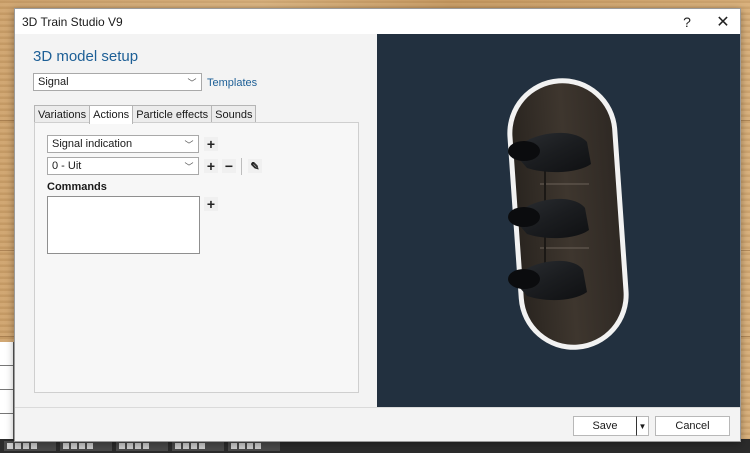  I want to click on window-title: 3D Train Studio V9, so click(72, 21).